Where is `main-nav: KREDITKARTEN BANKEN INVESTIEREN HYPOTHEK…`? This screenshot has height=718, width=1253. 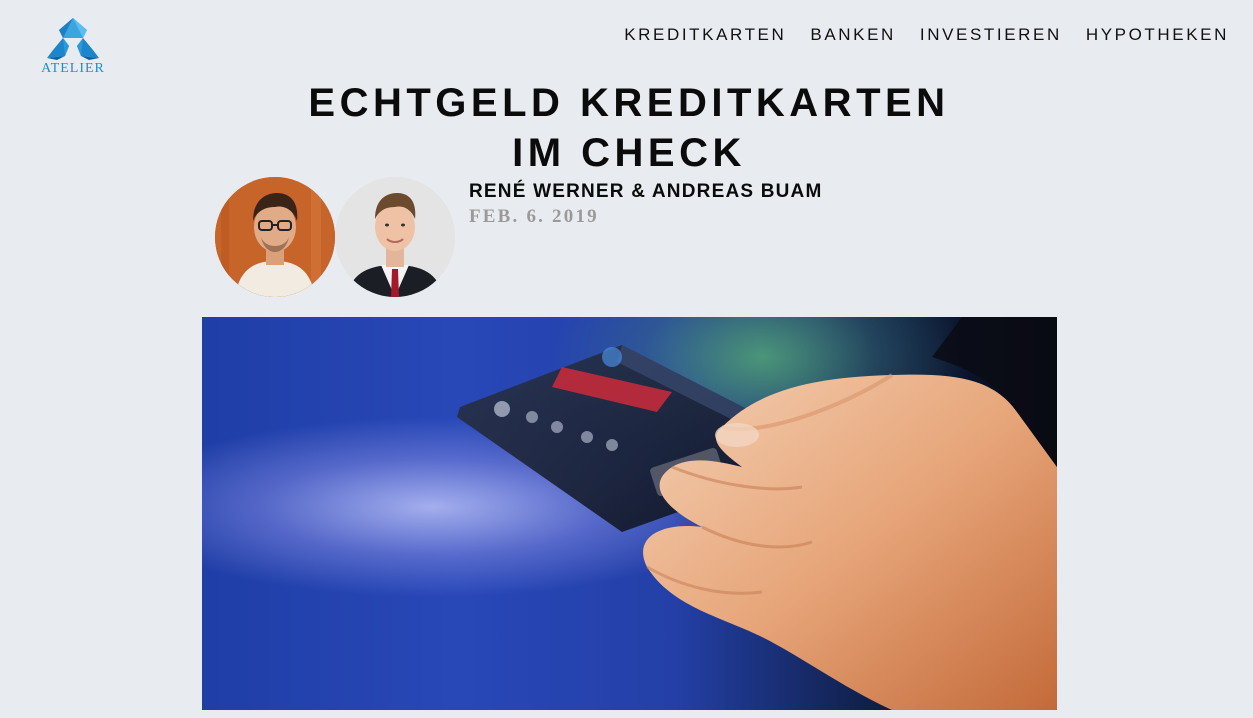 main-nav: KREDITKARTEN BANKEN INVESTIEREN HYPOTHEK… is located at coordinates (914, 35).